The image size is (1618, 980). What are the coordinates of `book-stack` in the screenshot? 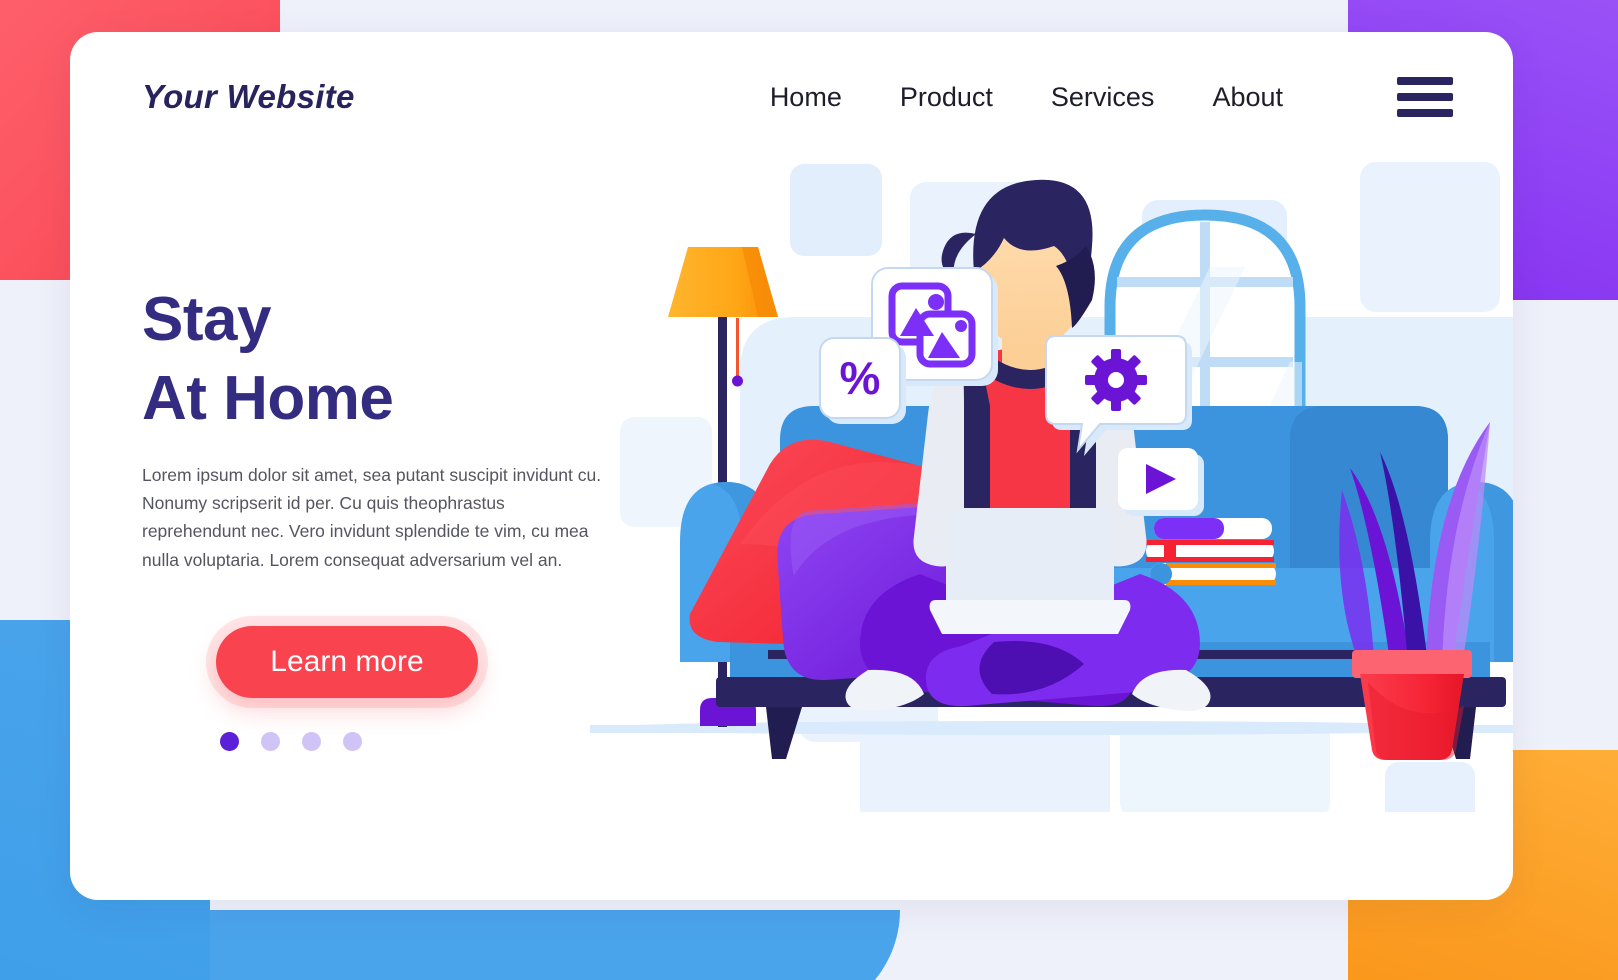 It's located at (1211, 551).